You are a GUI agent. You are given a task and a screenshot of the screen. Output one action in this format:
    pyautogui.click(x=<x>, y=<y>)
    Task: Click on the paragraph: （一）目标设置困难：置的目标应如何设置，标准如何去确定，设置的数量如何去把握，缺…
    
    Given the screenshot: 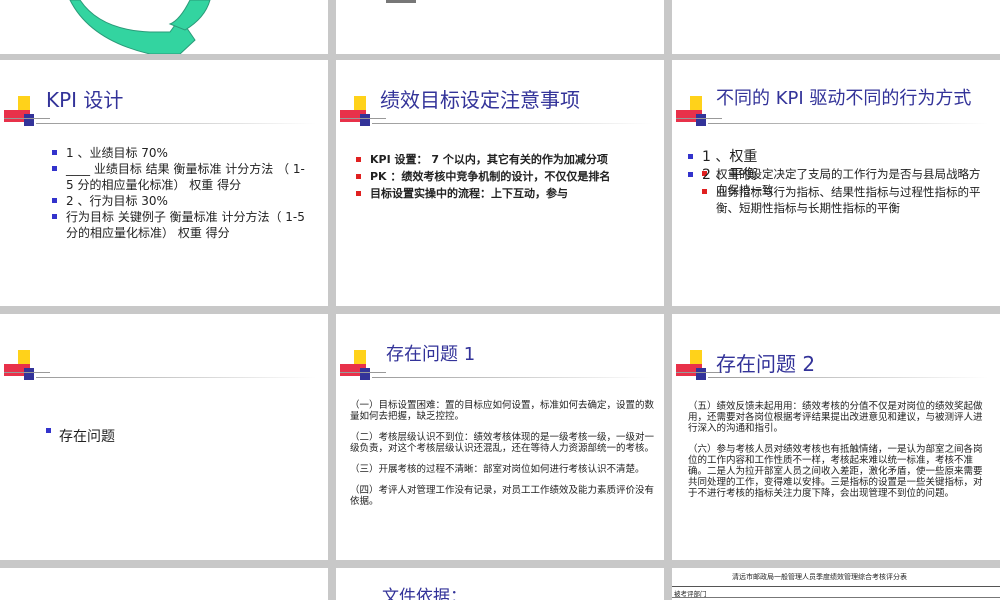 What is the action you would take?
    pyautogui.click(x=502, y=411)
    